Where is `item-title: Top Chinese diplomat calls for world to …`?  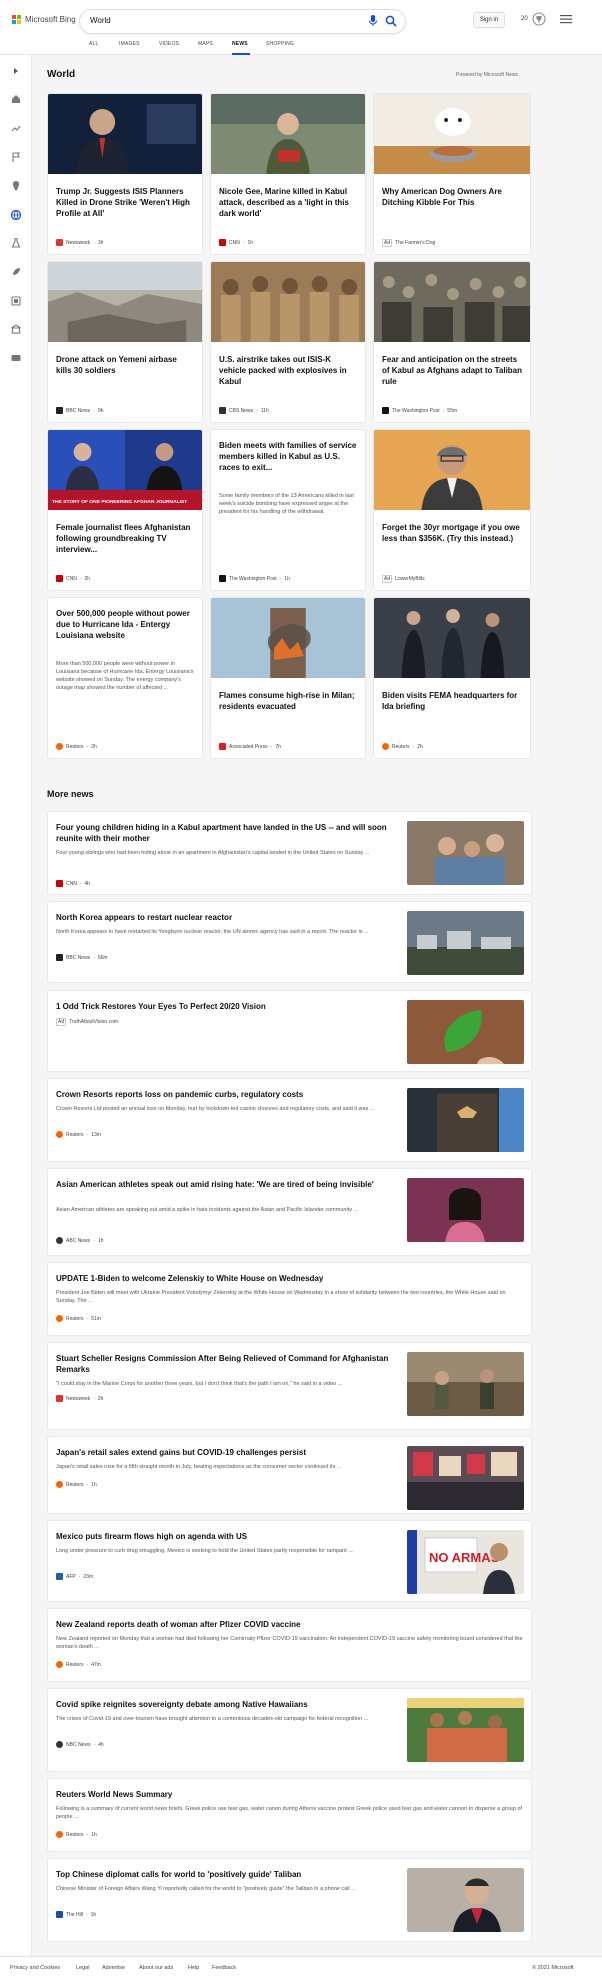
item-title: Top Chinese diplomat calls for world to … is located at coordinates (228, 1874).